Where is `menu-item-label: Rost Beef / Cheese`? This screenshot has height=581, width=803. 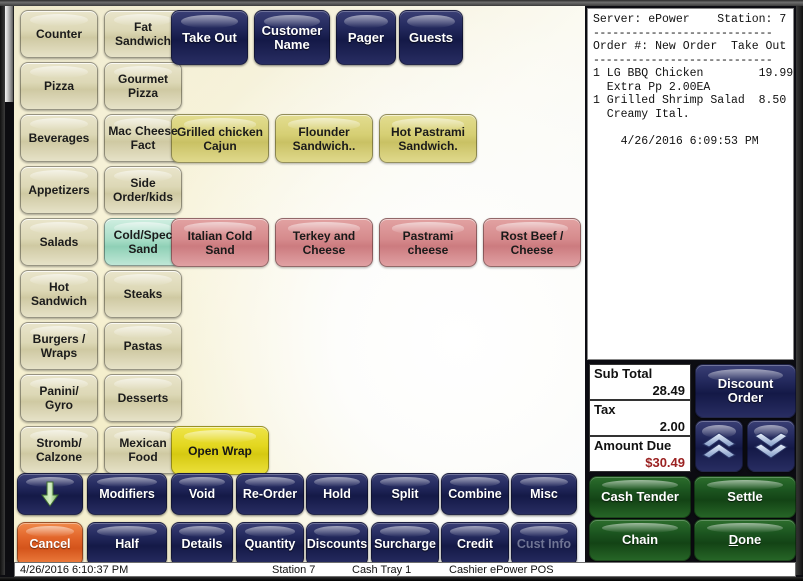
menu-item-label: Rost Beef / Cheese is located at coordinates (532, 242).